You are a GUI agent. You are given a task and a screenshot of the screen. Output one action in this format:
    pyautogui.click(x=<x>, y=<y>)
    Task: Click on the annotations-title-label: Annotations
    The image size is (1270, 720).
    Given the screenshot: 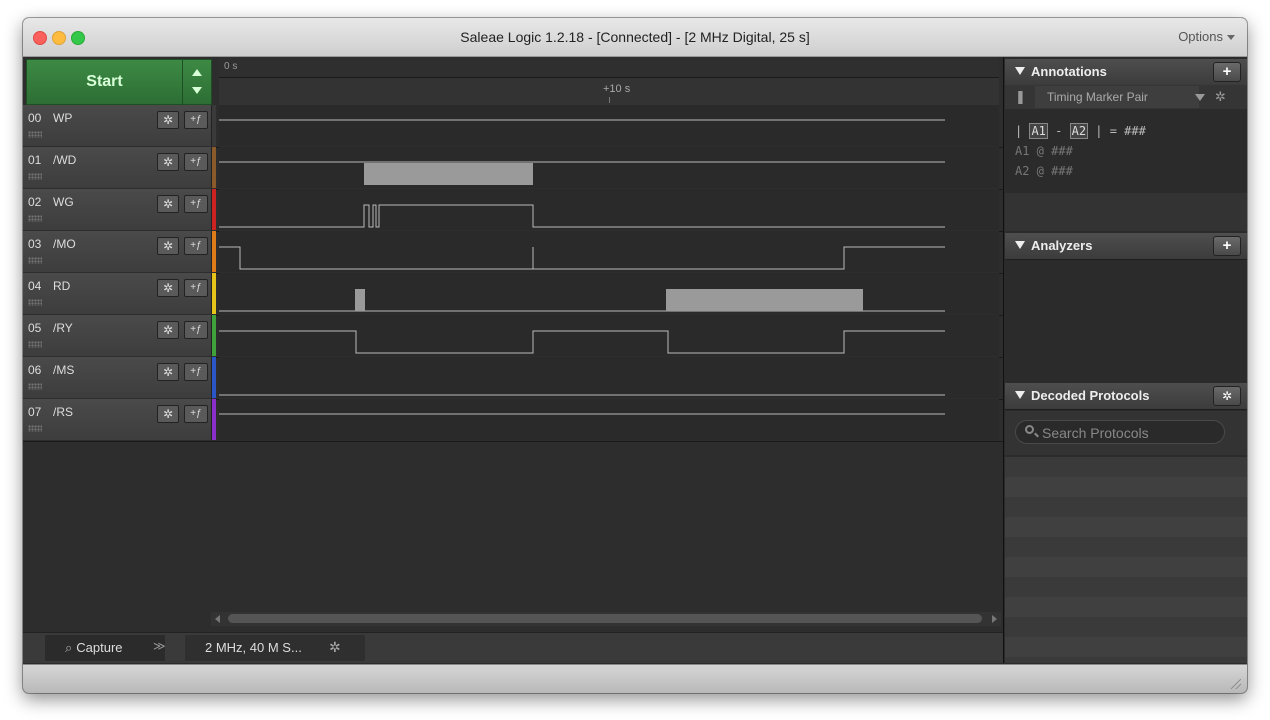 What is the action you would take?
    pyautogui.click(x=1069, y=71)
    